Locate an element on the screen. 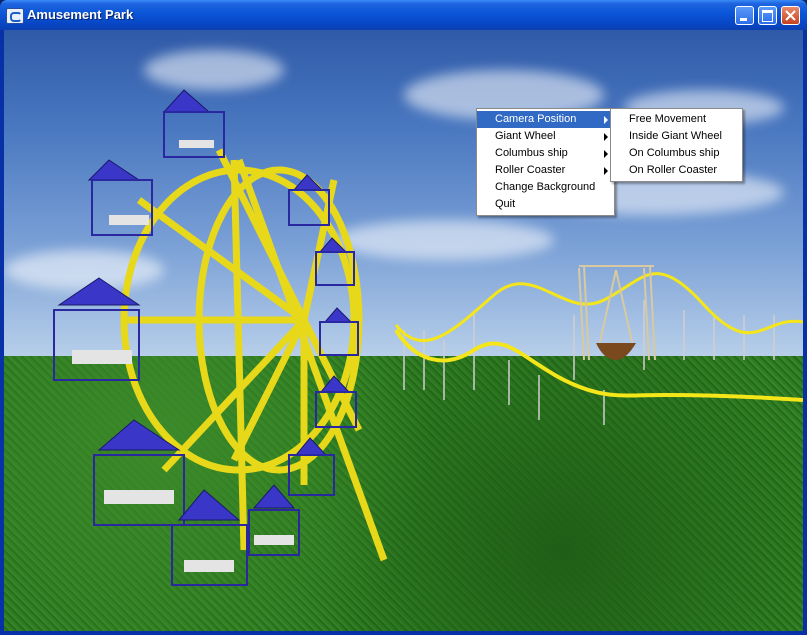 This screenshot has width=807, height=635. menu-item-camera-position: Camera Position is located at coordinates (545, 119).